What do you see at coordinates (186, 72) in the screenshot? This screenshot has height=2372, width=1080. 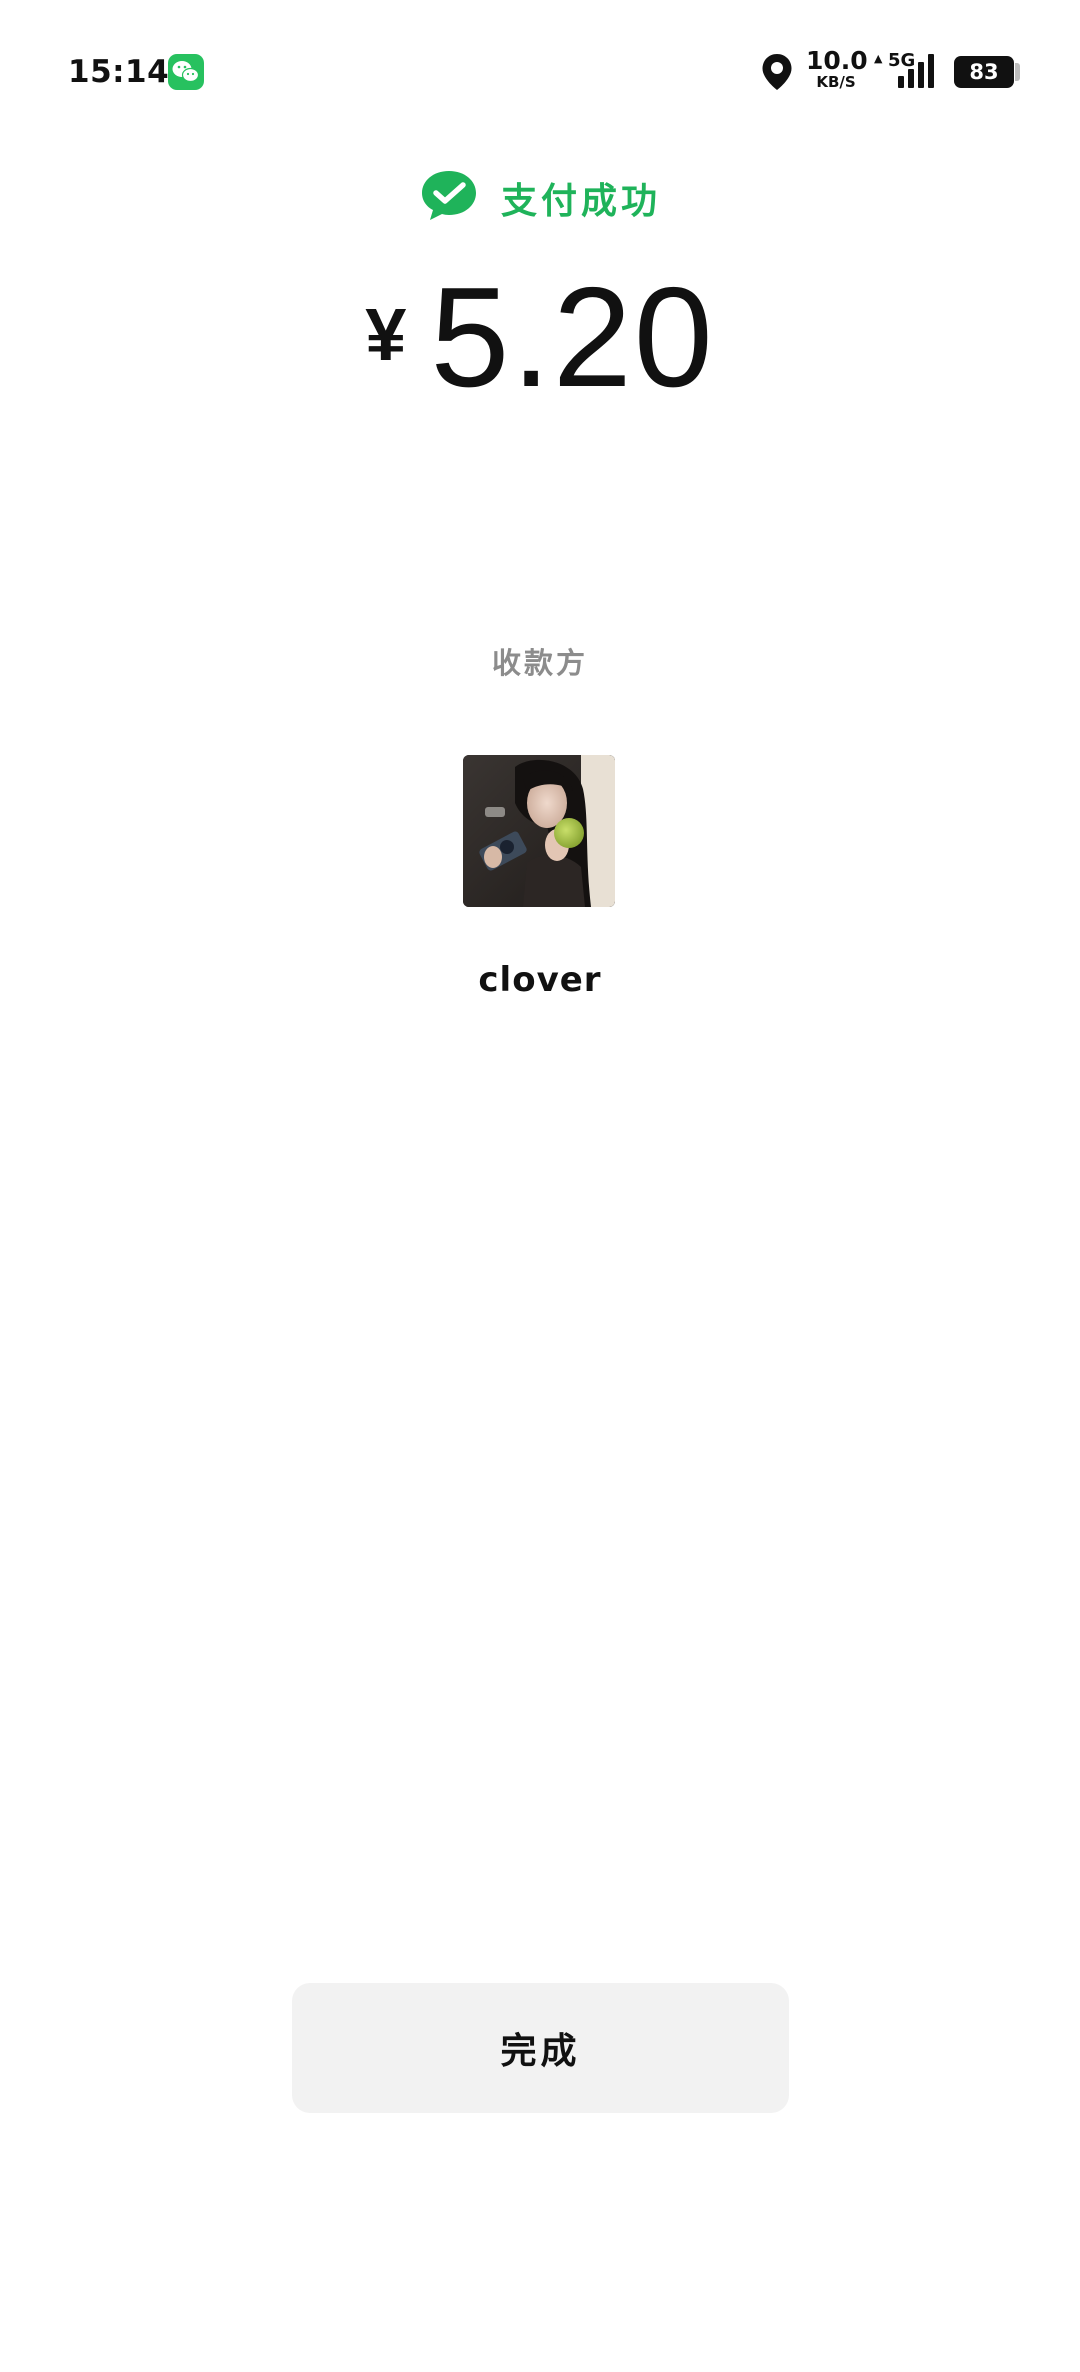 I see `wechat-icon` at bounding box center [186, 72].